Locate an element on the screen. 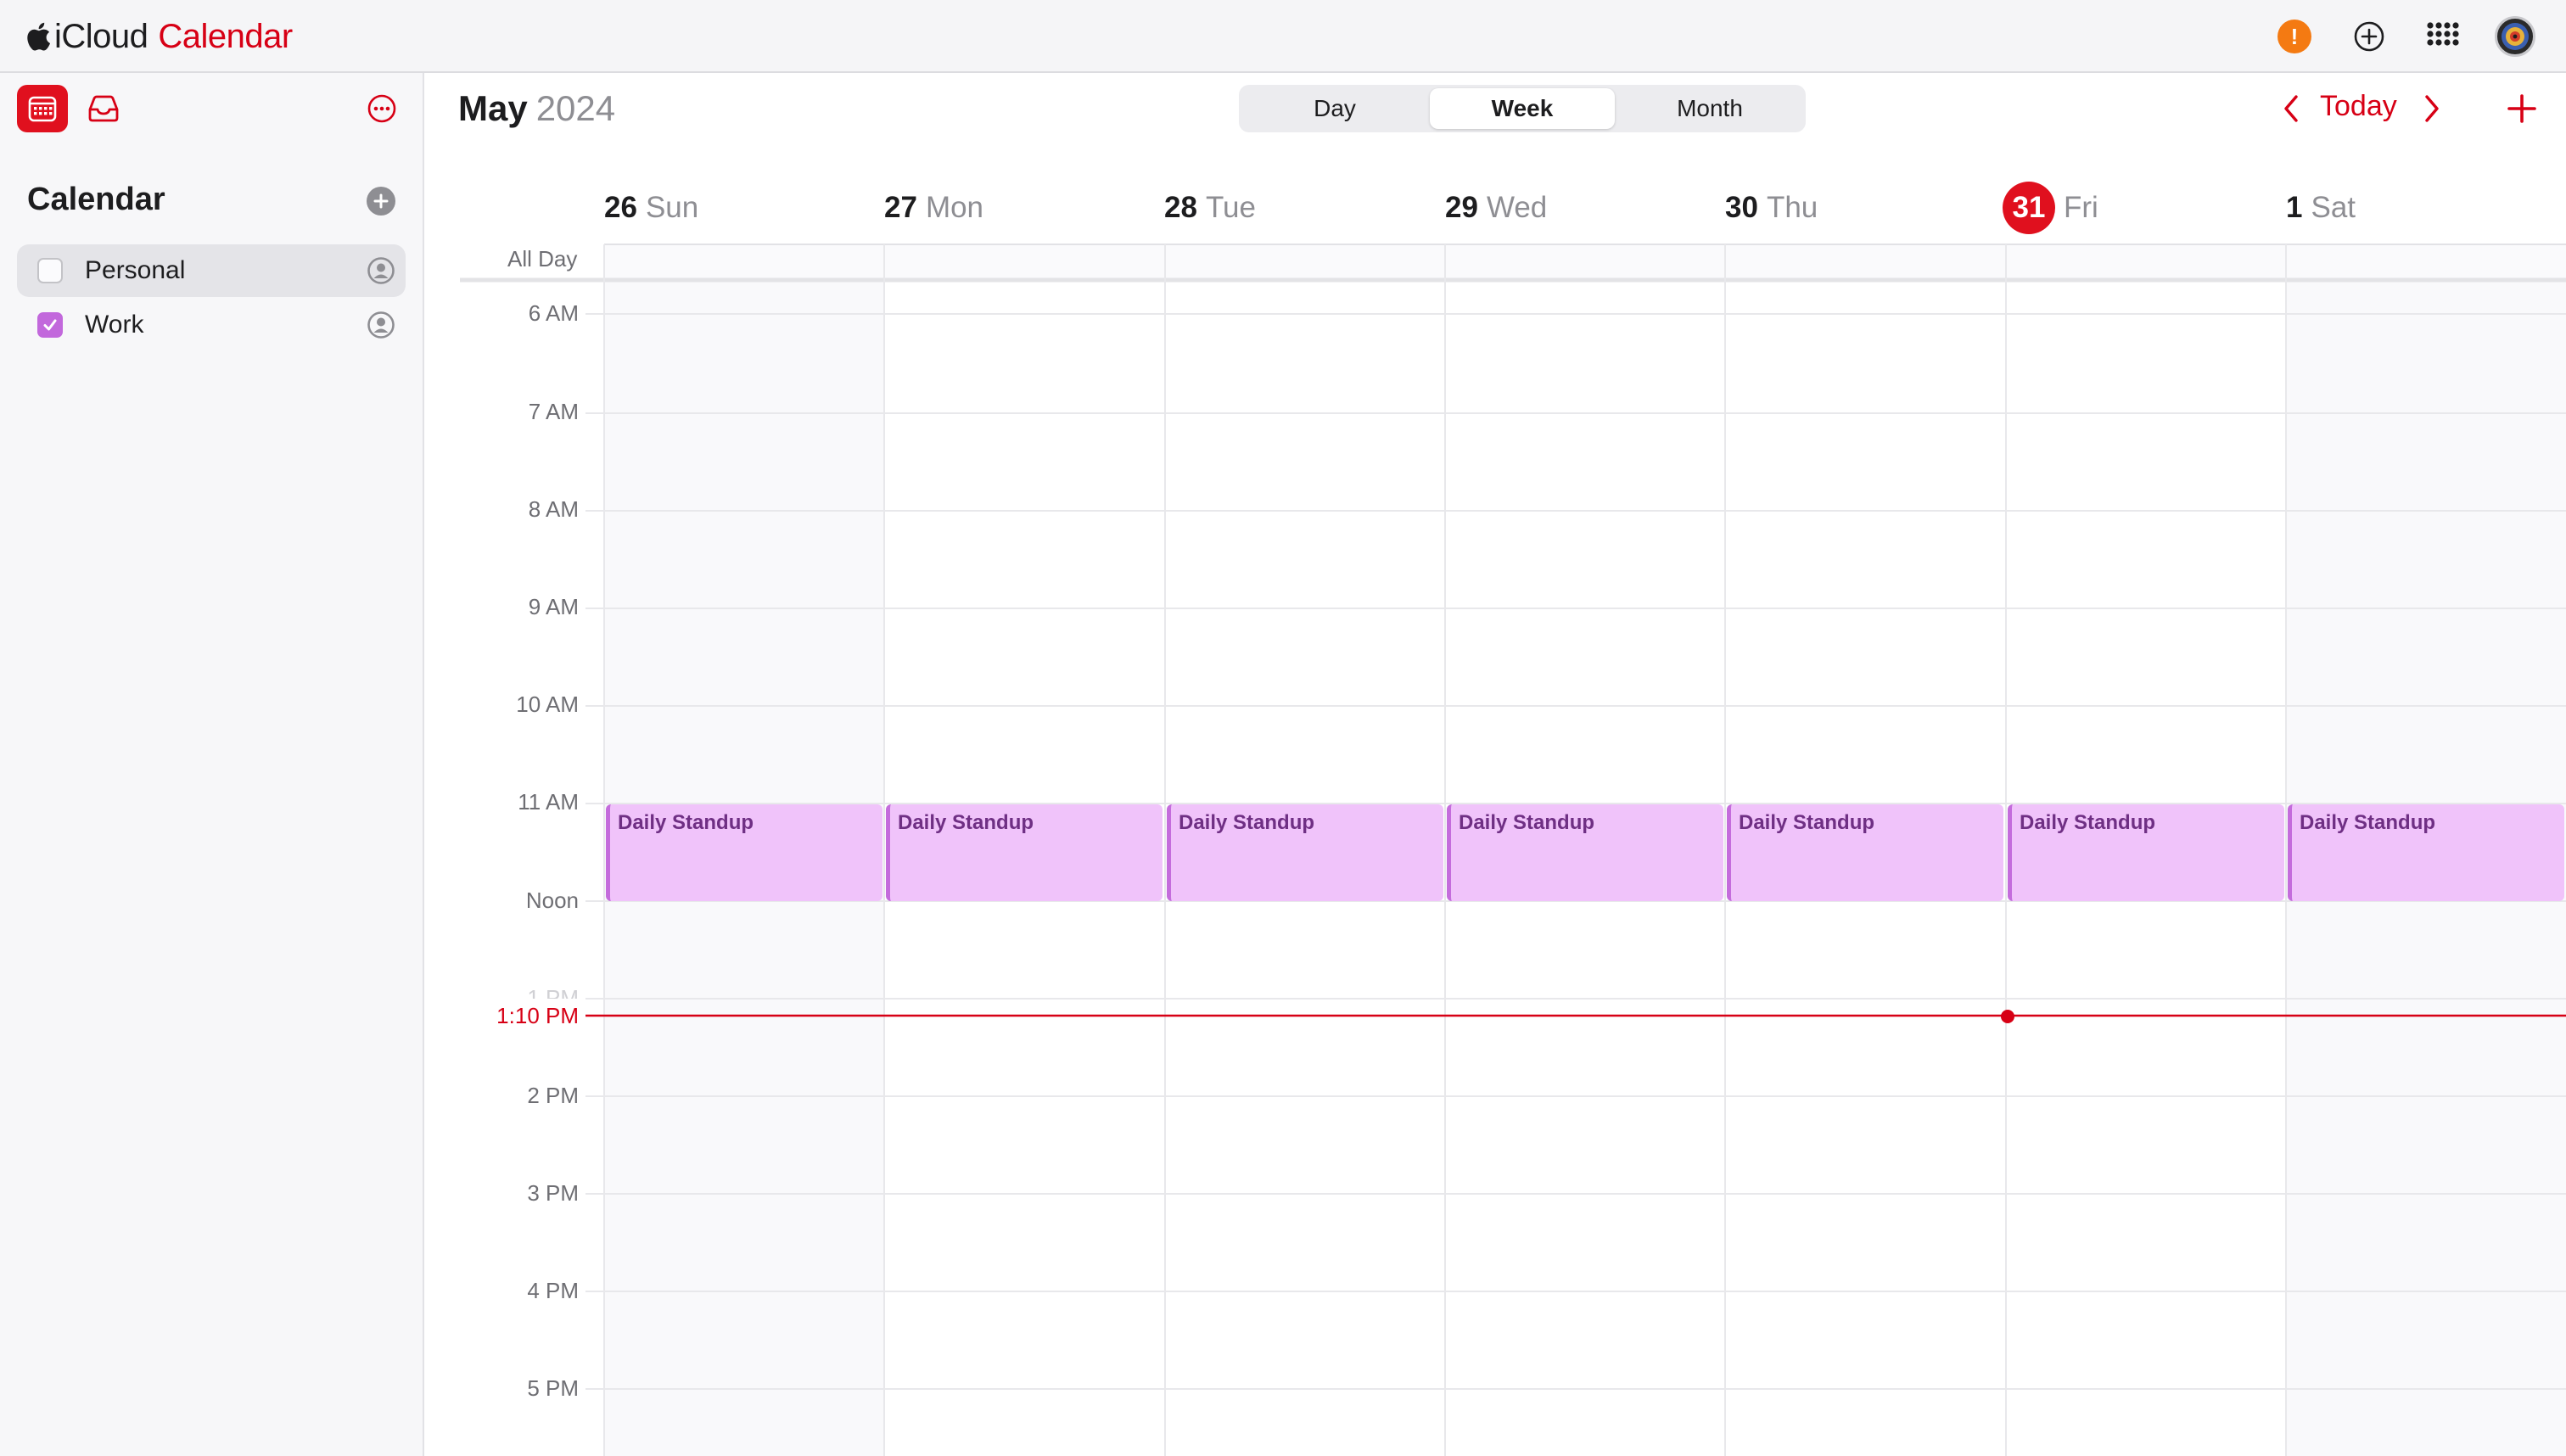 The image size is (2566, 1456). year-label: 2024 is located at coordinates (575, 108).